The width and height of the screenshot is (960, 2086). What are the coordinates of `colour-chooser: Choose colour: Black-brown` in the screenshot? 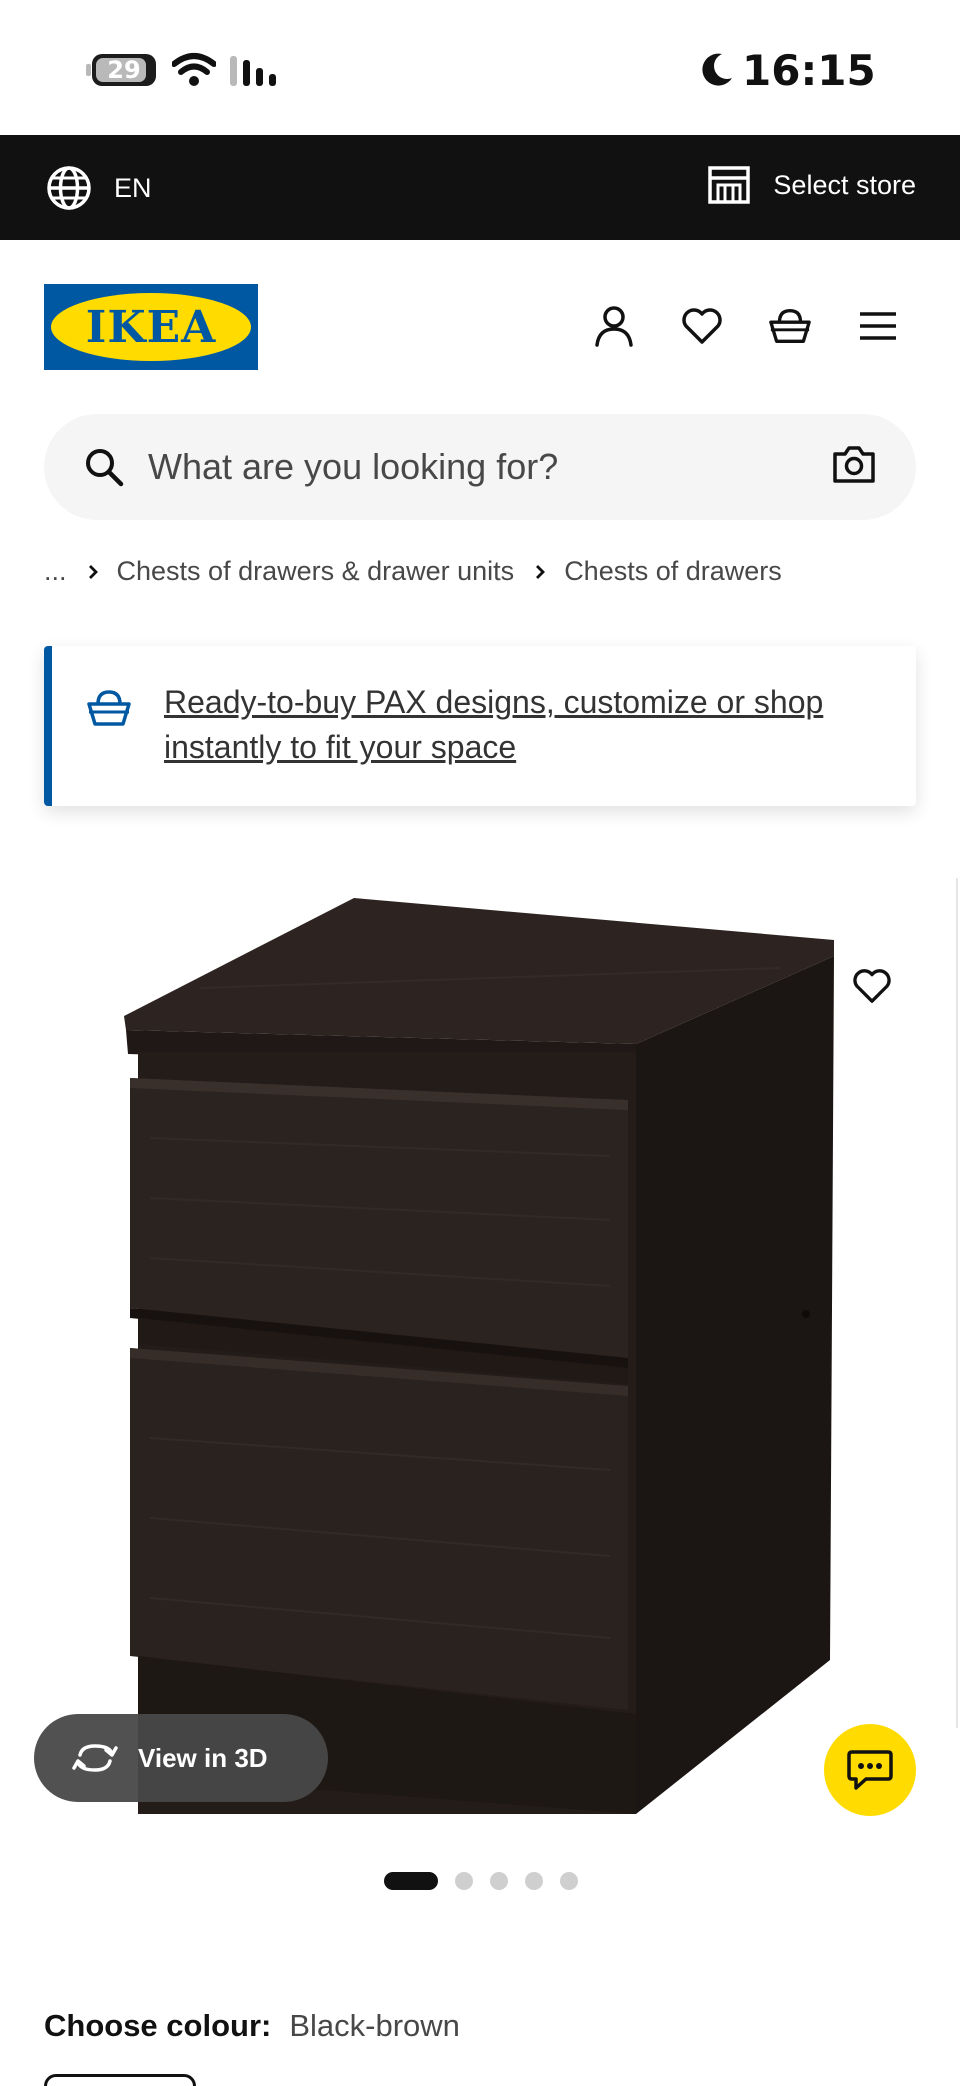 It's located at (252, 2026).